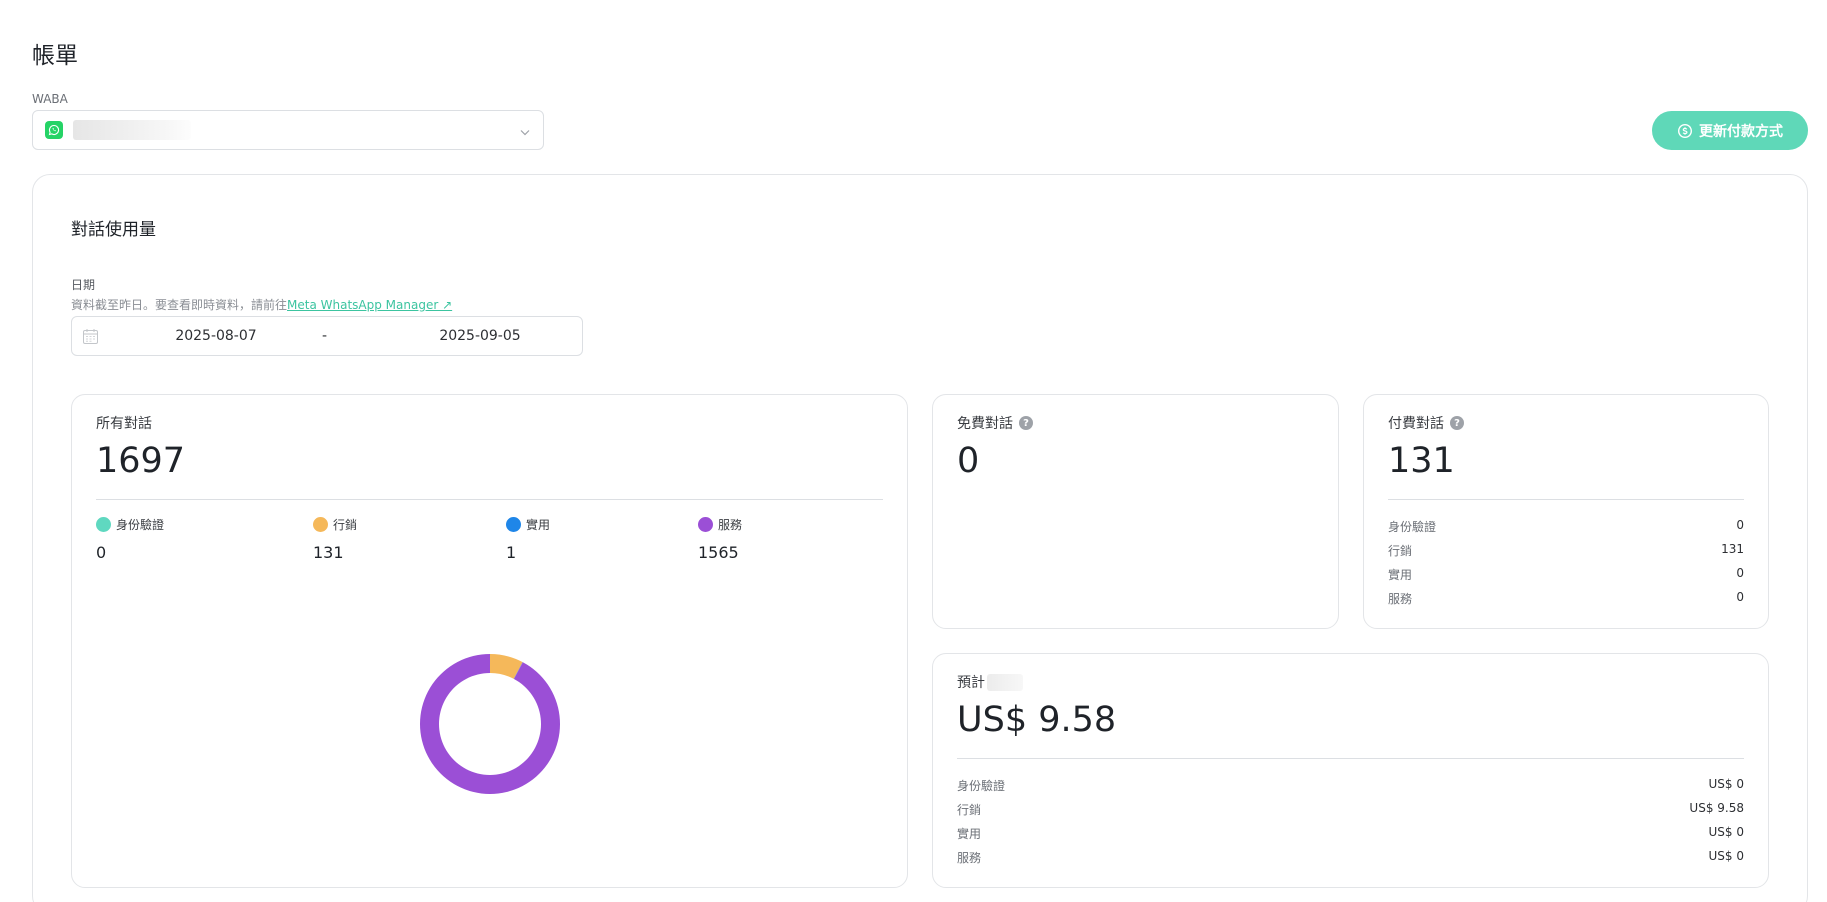 The image size is (1827, 902). Describe the element at coordinates (90, 338) in the screenshot. I see `calendar-icon` at that location.